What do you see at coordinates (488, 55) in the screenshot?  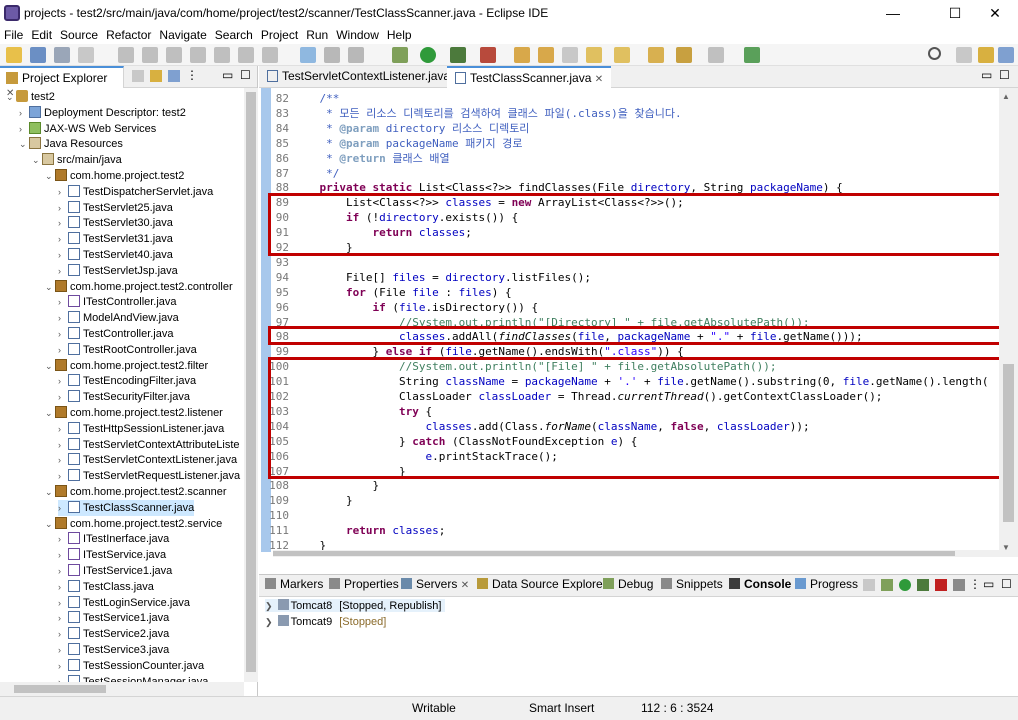 I see `external-tools-icon` at bounding box center [488, 55].